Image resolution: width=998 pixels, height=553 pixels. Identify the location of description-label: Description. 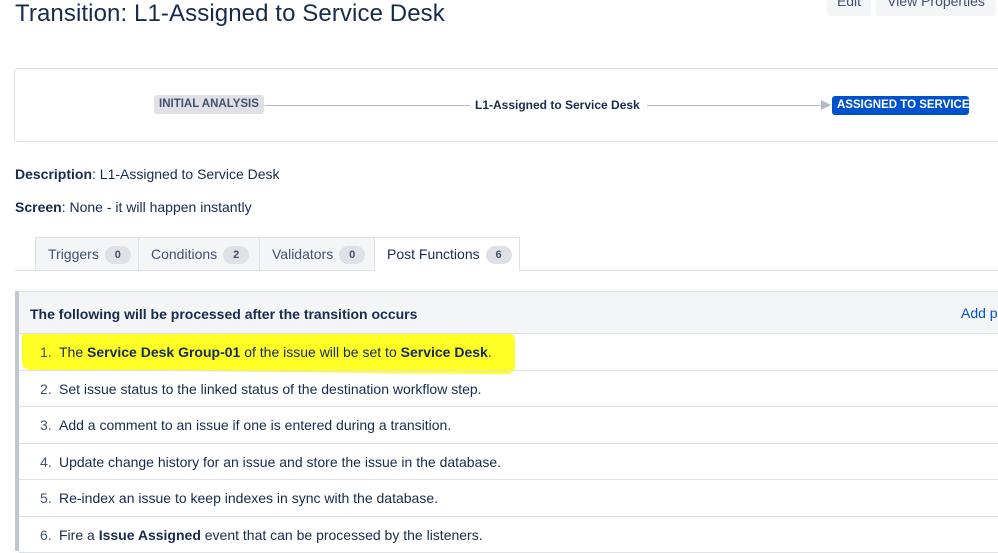
(53, 174).